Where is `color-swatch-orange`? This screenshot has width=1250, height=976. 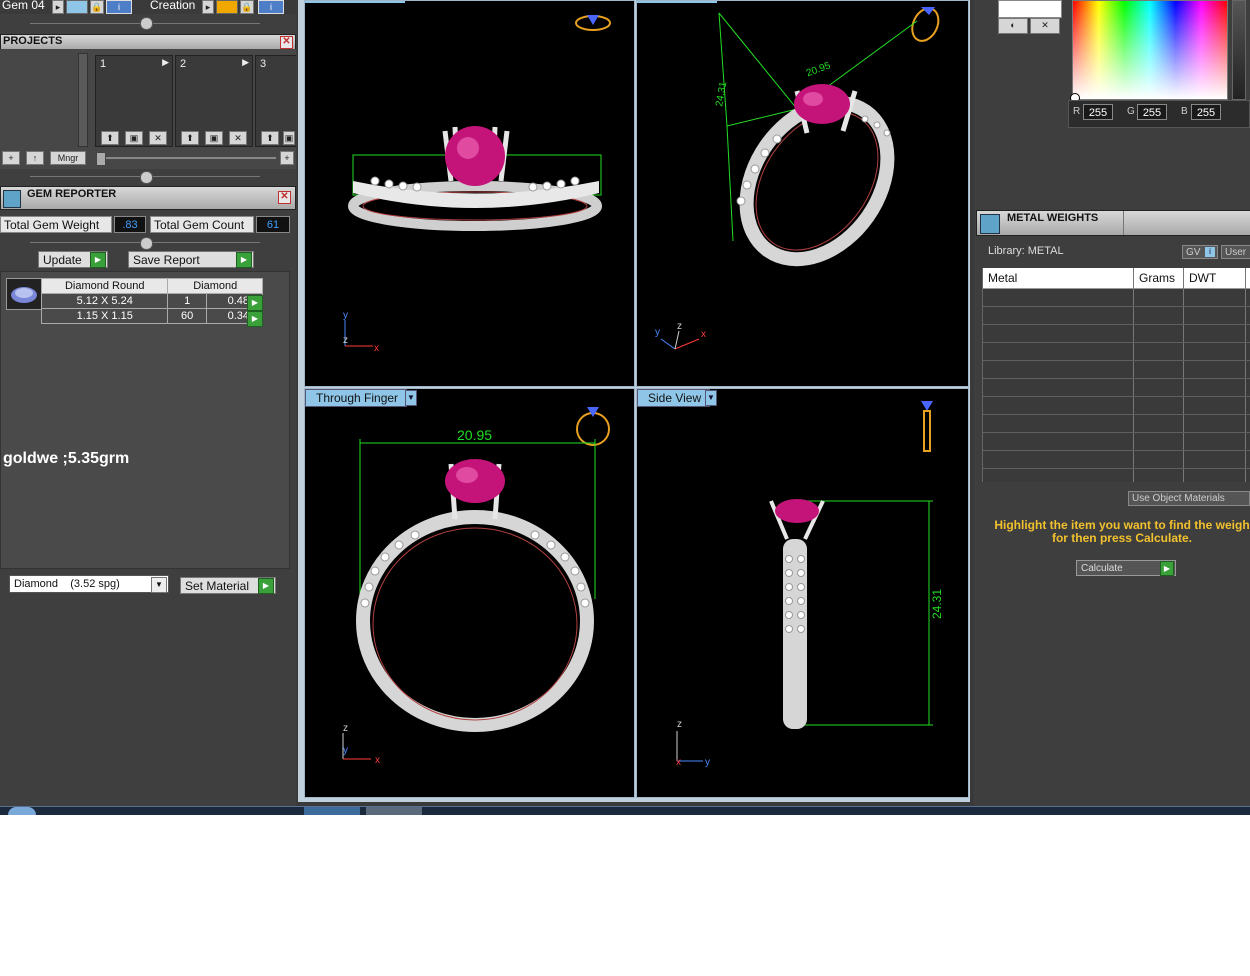 color-swatch-orange is located at coordinates (227, 7).